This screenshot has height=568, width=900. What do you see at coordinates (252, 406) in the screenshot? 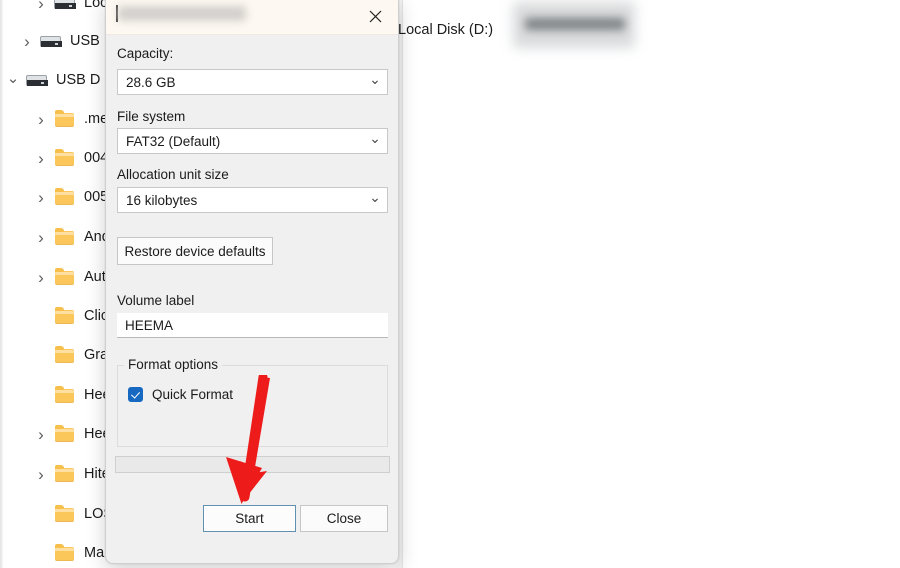
I see `format-options-group` at bounding box center [252, 406].